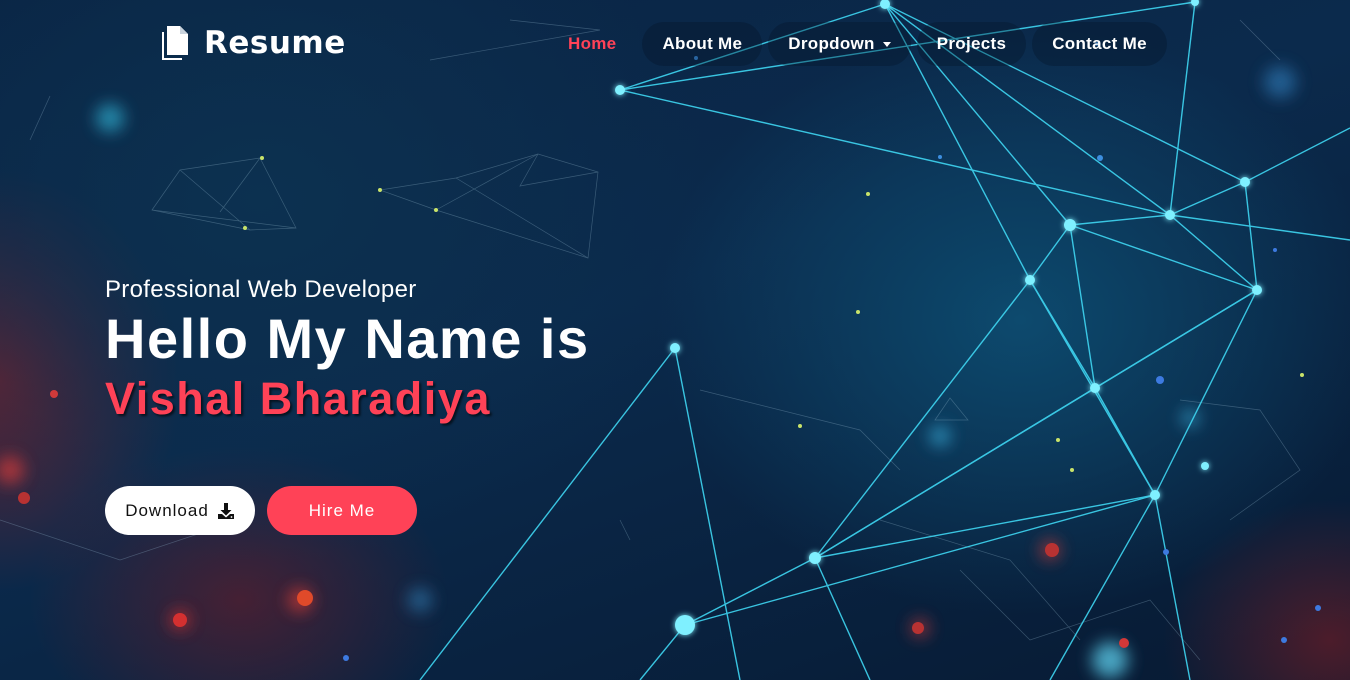  I want to click on nav-item-dropdown: Dropdown, so click(839, 44).